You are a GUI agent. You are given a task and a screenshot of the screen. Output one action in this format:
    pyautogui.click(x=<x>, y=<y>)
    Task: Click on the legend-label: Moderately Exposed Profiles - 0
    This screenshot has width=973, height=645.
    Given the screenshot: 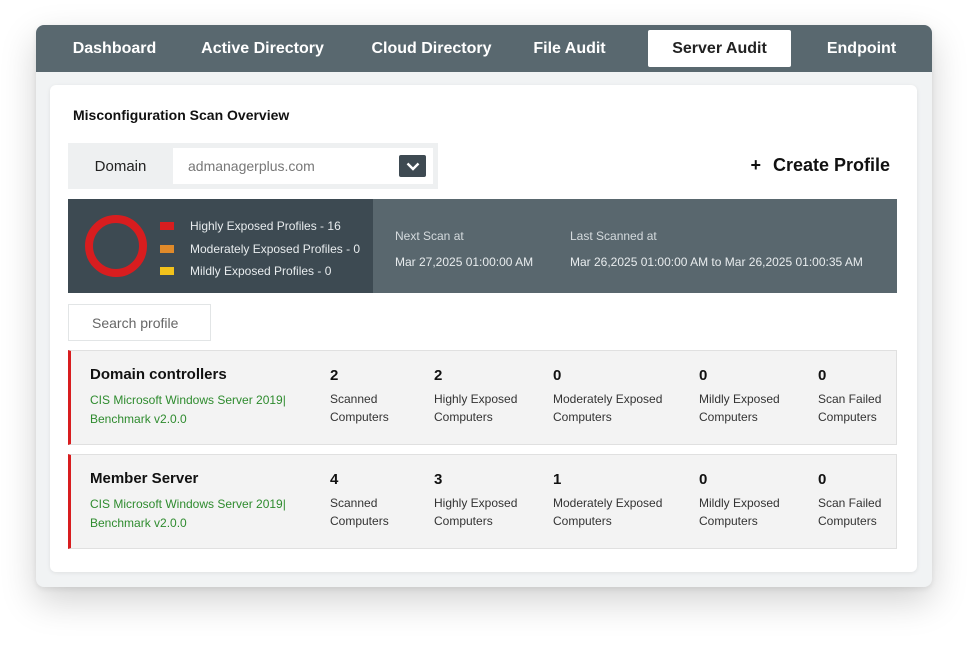 What is the action you would take?
    pyautogui.click(x=275, y=248)
    